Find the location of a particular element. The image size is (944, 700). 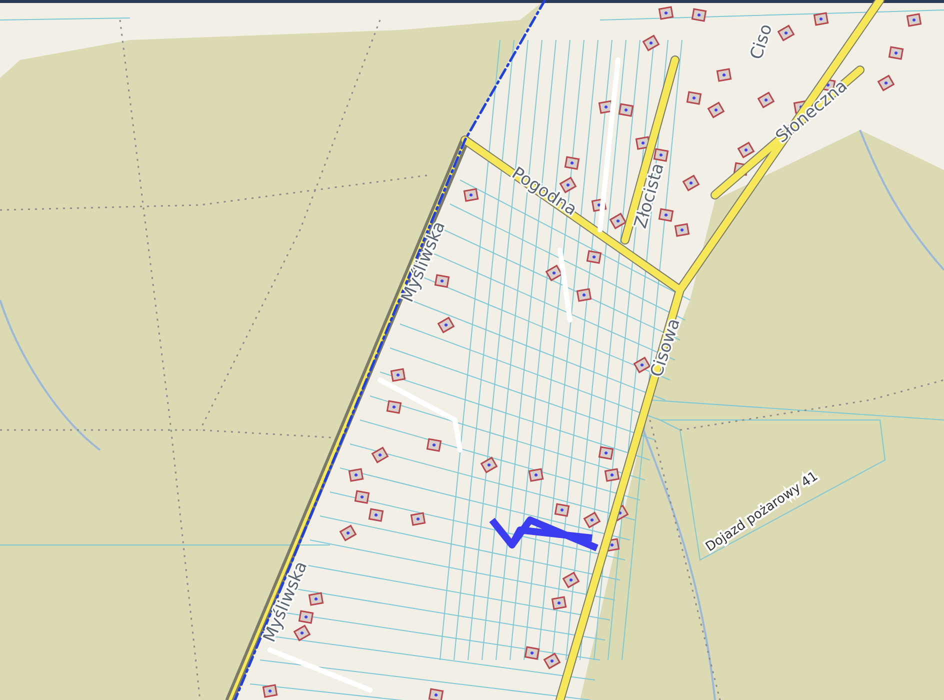

street-label: Ciso is located at coordinates (761, 42).